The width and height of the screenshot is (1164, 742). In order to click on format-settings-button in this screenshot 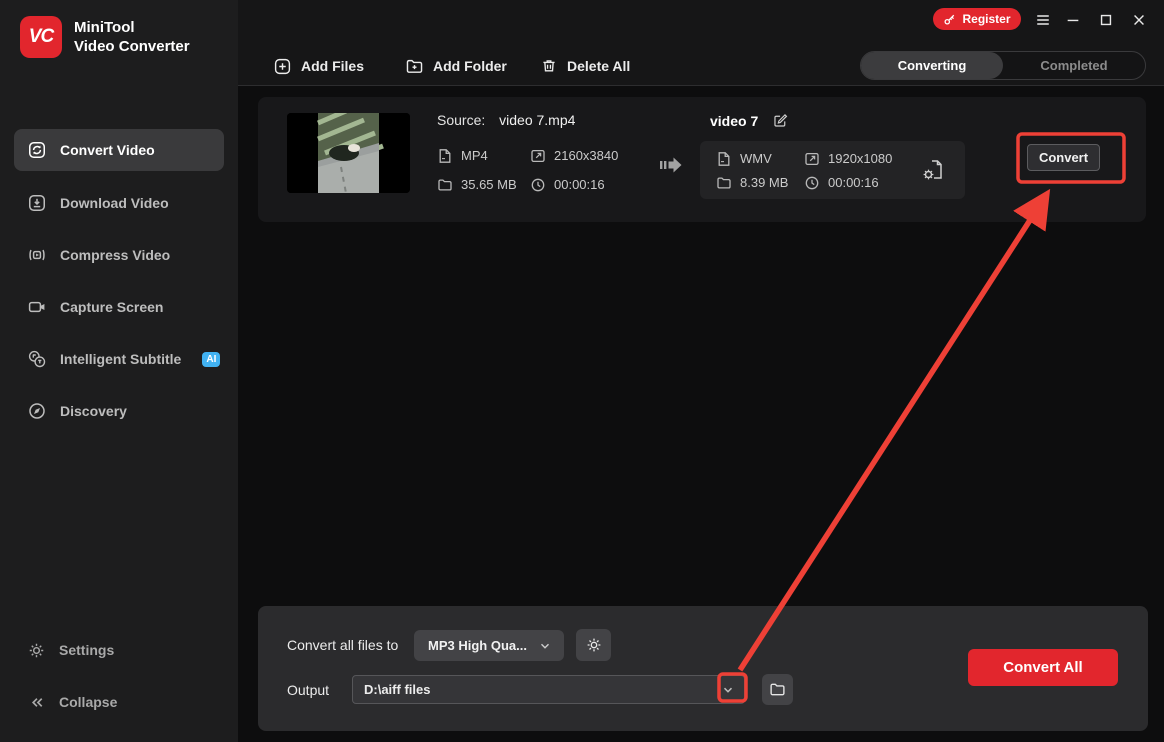, I will do `click(593, 645)`.